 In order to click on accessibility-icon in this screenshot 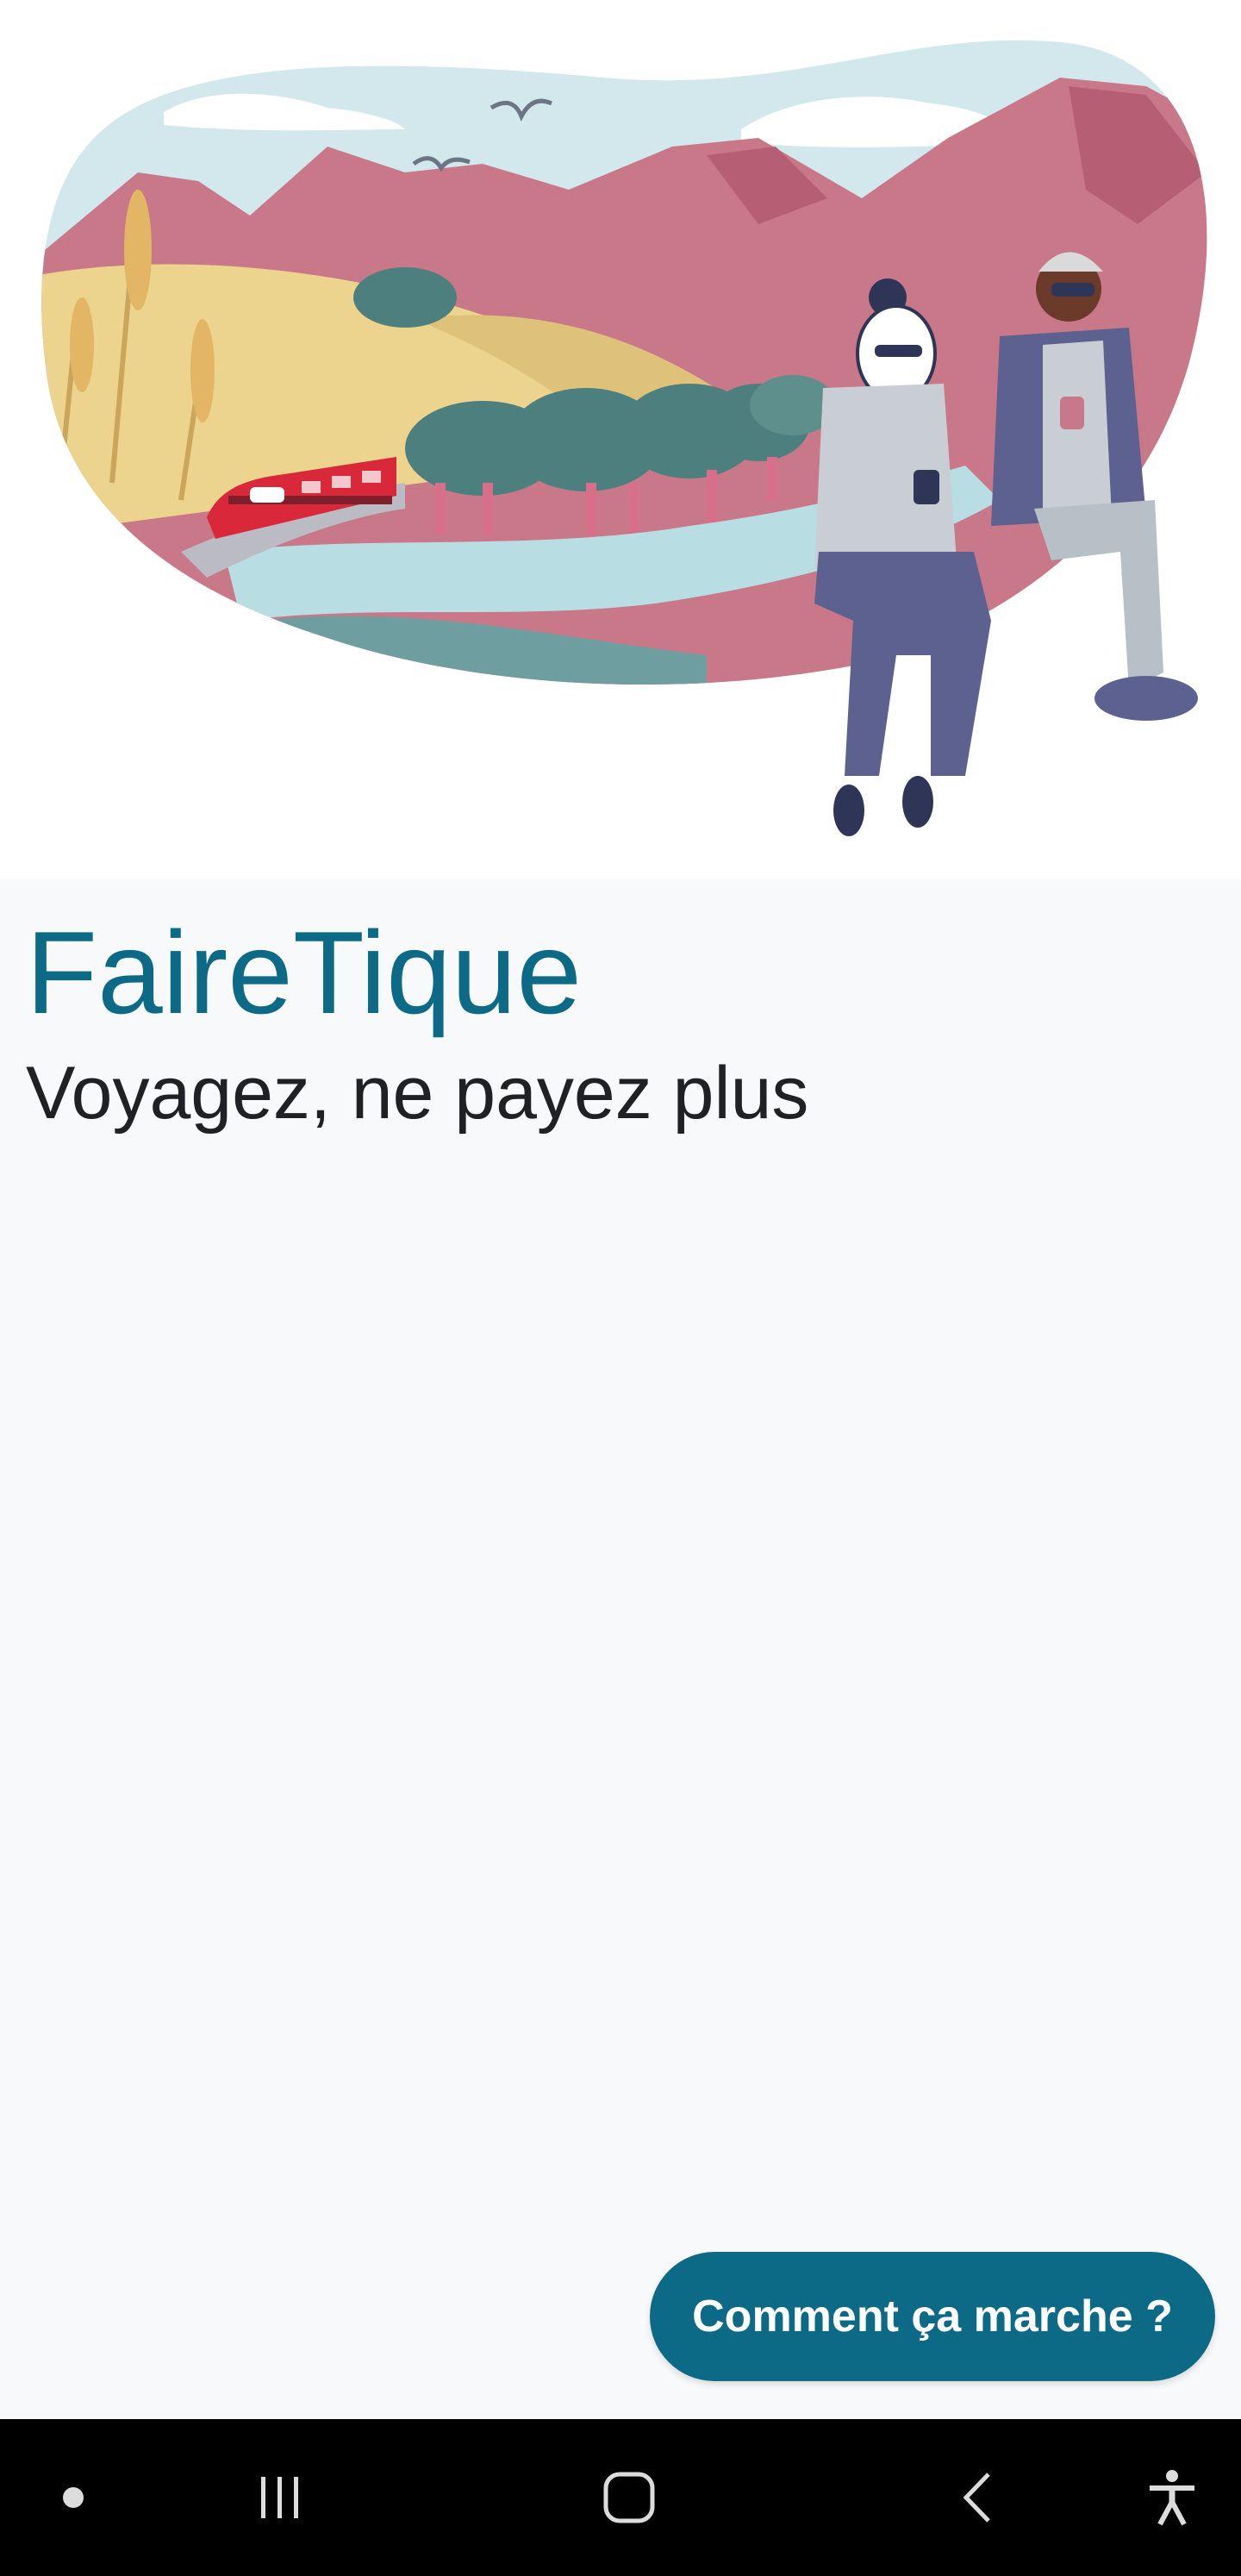, I will do `click(1172, 2497)`.